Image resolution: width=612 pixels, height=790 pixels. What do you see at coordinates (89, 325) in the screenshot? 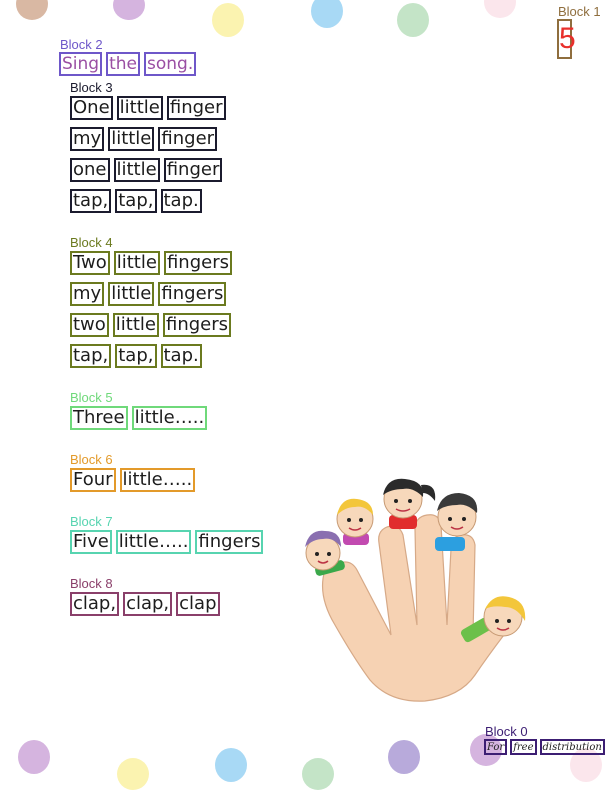
I see `word: two` at bounding box center [89, 325].